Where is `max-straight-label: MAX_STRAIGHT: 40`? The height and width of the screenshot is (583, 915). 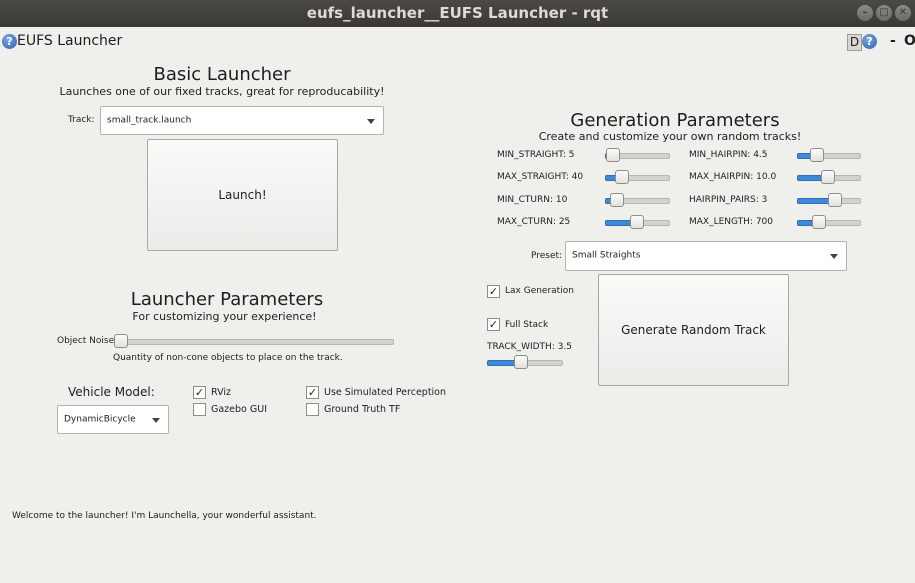 max-straight-label: MAX_STRAIGHT: 40 is located at coordinates (540, 177).